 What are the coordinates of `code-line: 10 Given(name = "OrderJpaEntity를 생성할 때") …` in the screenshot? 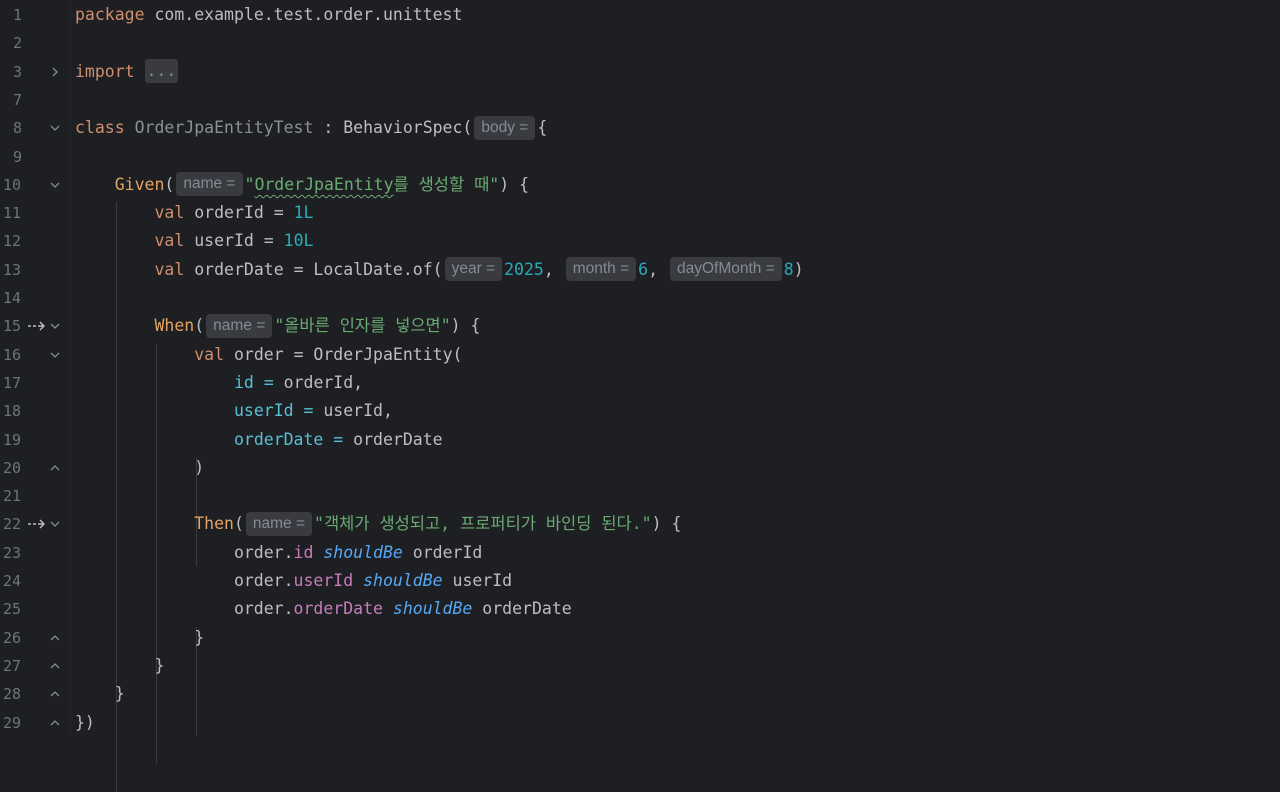 It's located at (640, 185).